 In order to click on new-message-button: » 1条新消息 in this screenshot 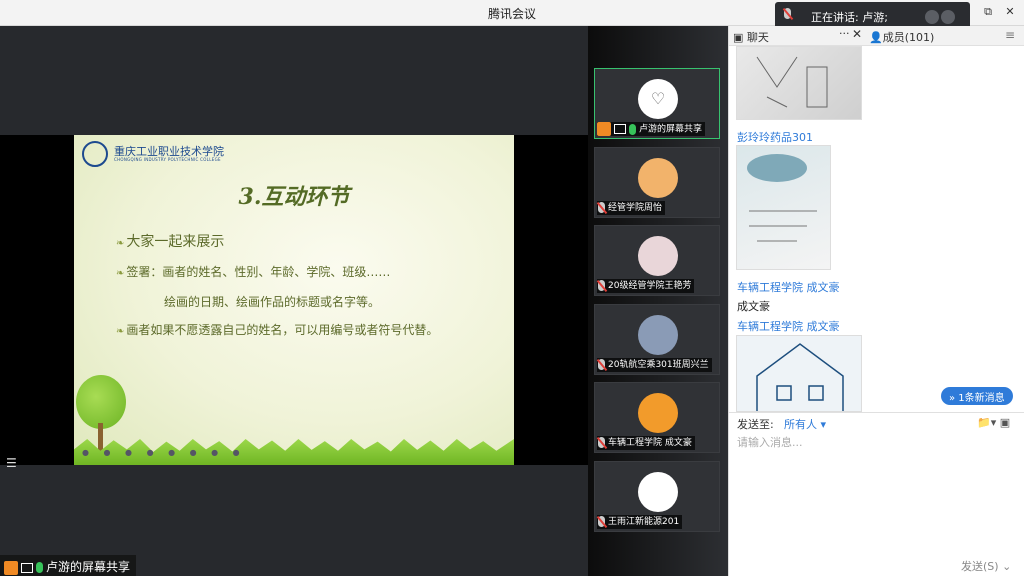, I will do `click(977, 396)`.